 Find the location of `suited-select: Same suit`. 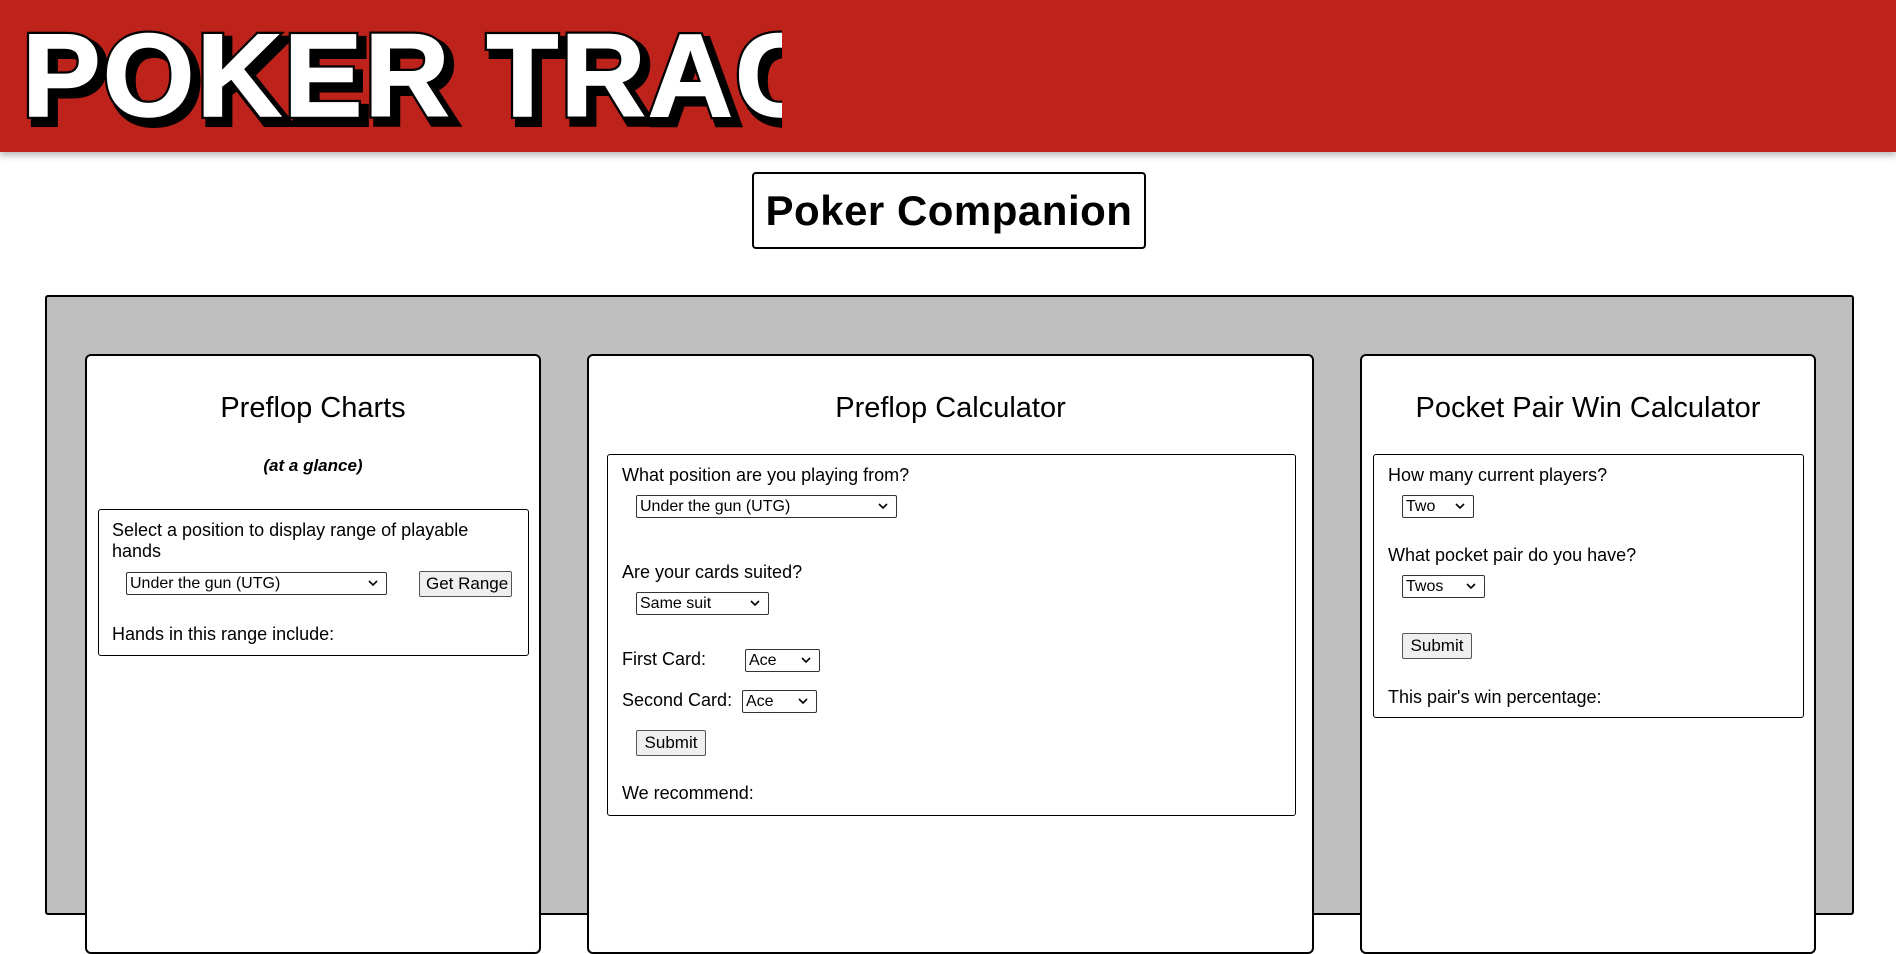

suited-select: Same suit is located at coordinates (702, 603).